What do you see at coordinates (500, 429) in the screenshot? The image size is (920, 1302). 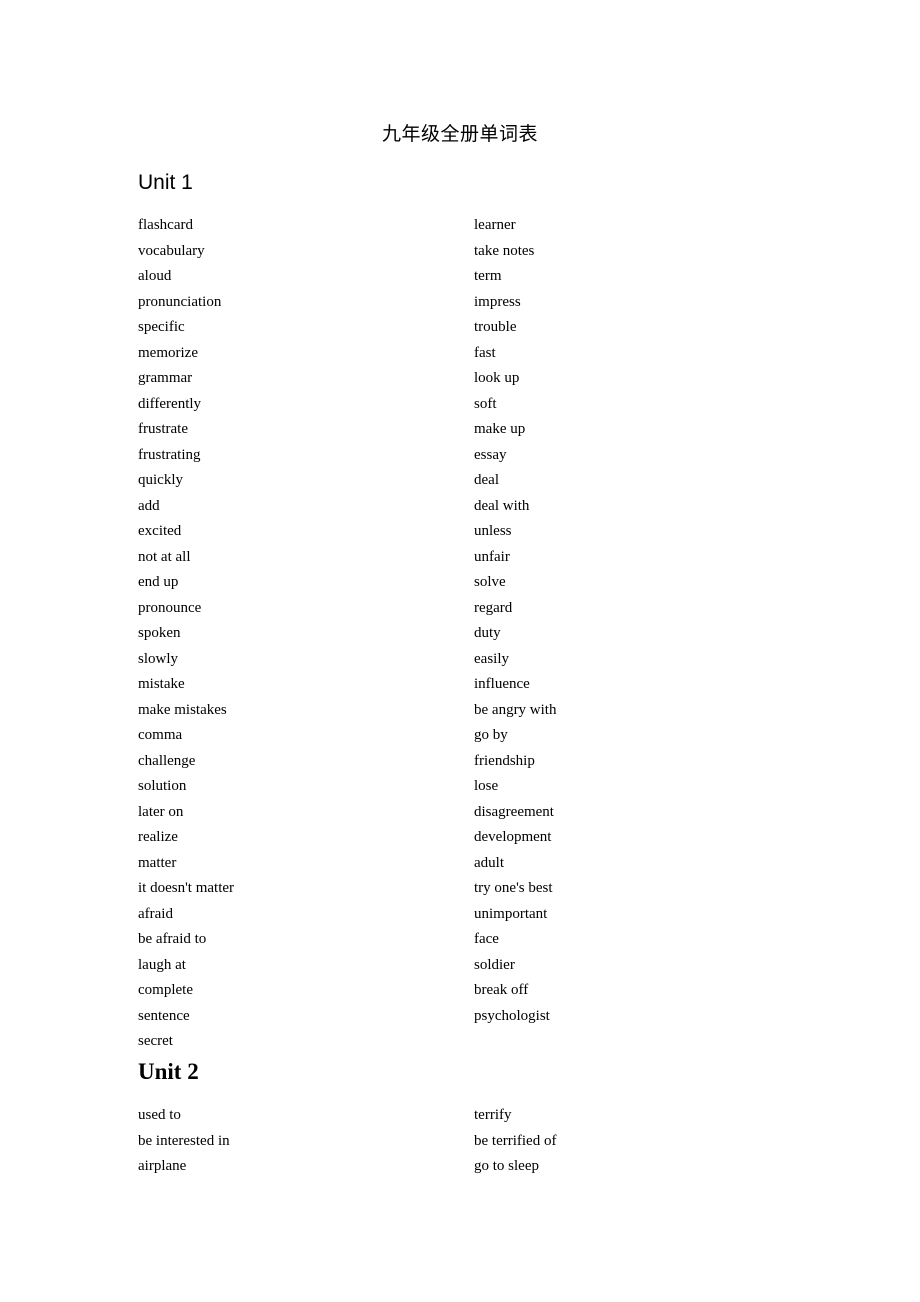 I see `word-entry: make up` at bounding box center [500, 429].